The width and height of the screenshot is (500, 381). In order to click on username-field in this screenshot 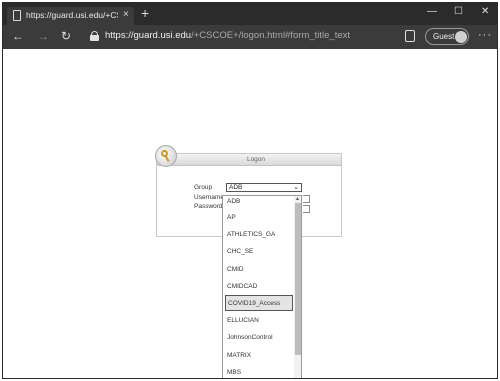, I will do `click(306, 199)`.